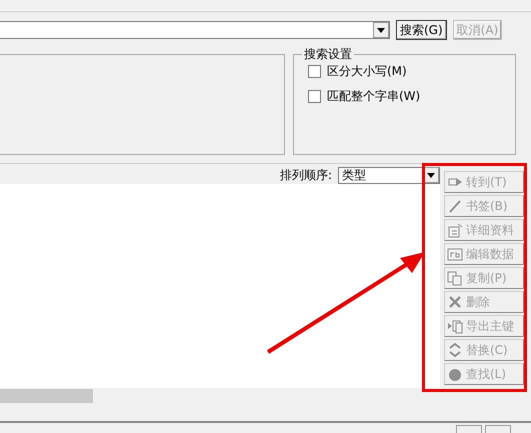 The height and width of the screenshot is (433, 531). Describe the element at coordinates (389, 175) in the screenshot. I see `sort-dropdown: 类型` at that location.